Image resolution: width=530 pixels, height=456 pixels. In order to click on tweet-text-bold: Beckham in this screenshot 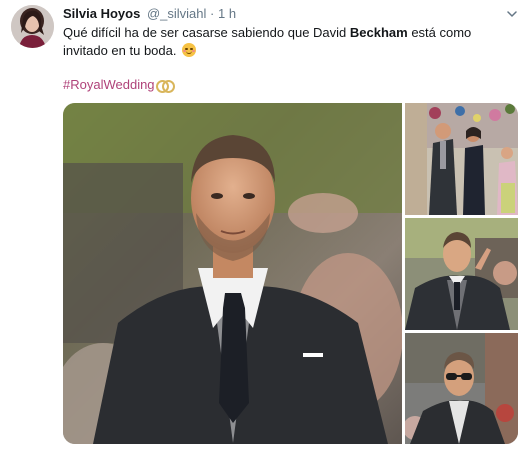, I will do `click(378, 32)`.